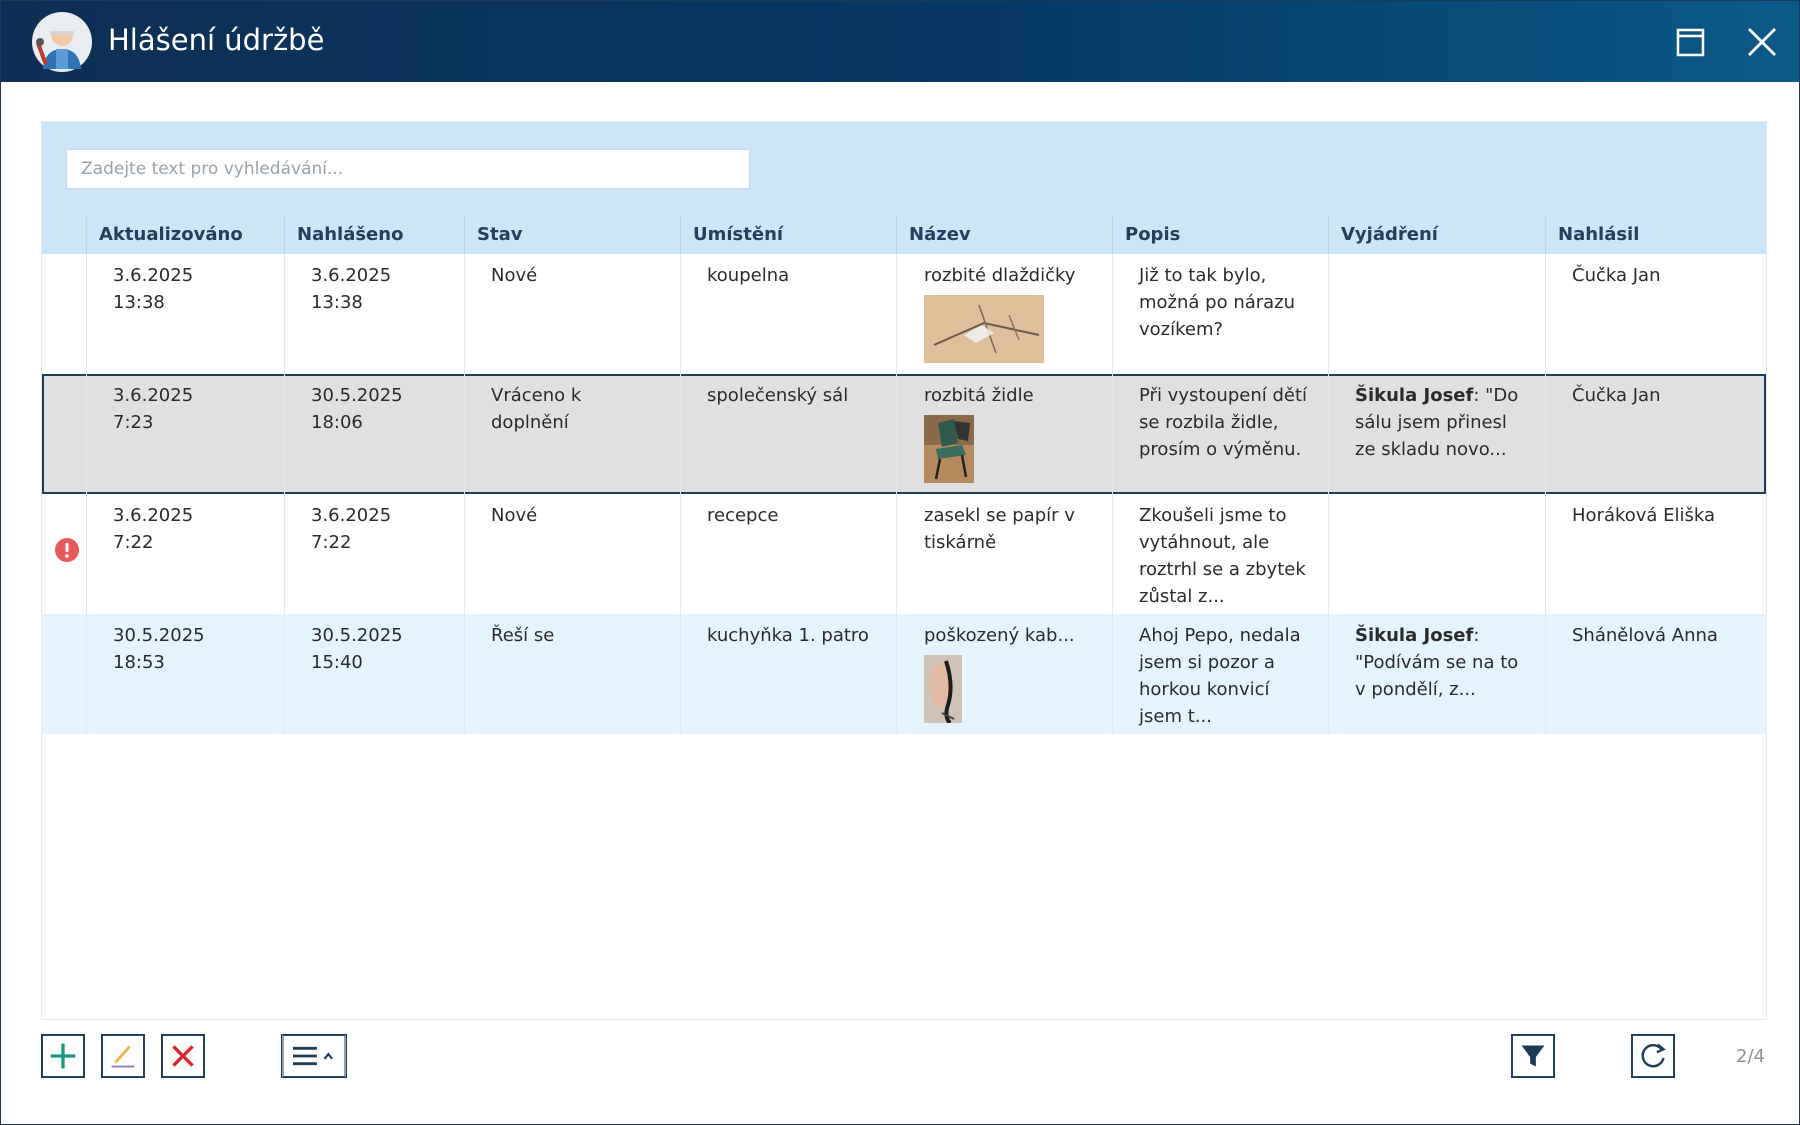  What do you see at coordinates (573, 674) in the screenshot?
I see `cell-status: Řeší se` at bounding box center [573, 674].